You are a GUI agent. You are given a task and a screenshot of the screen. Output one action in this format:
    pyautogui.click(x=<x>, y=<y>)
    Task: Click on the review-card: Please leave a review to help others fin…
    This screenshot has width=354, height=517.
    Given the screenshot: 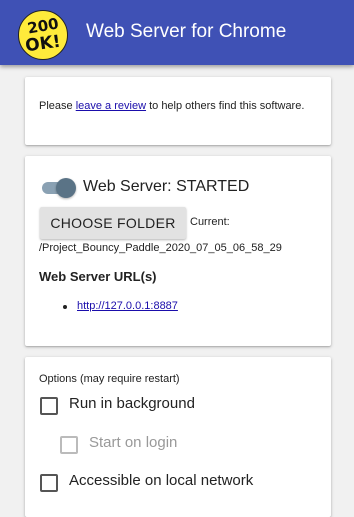 What is the action you would take?
    pyautogui.click(x=178, y=111)
    